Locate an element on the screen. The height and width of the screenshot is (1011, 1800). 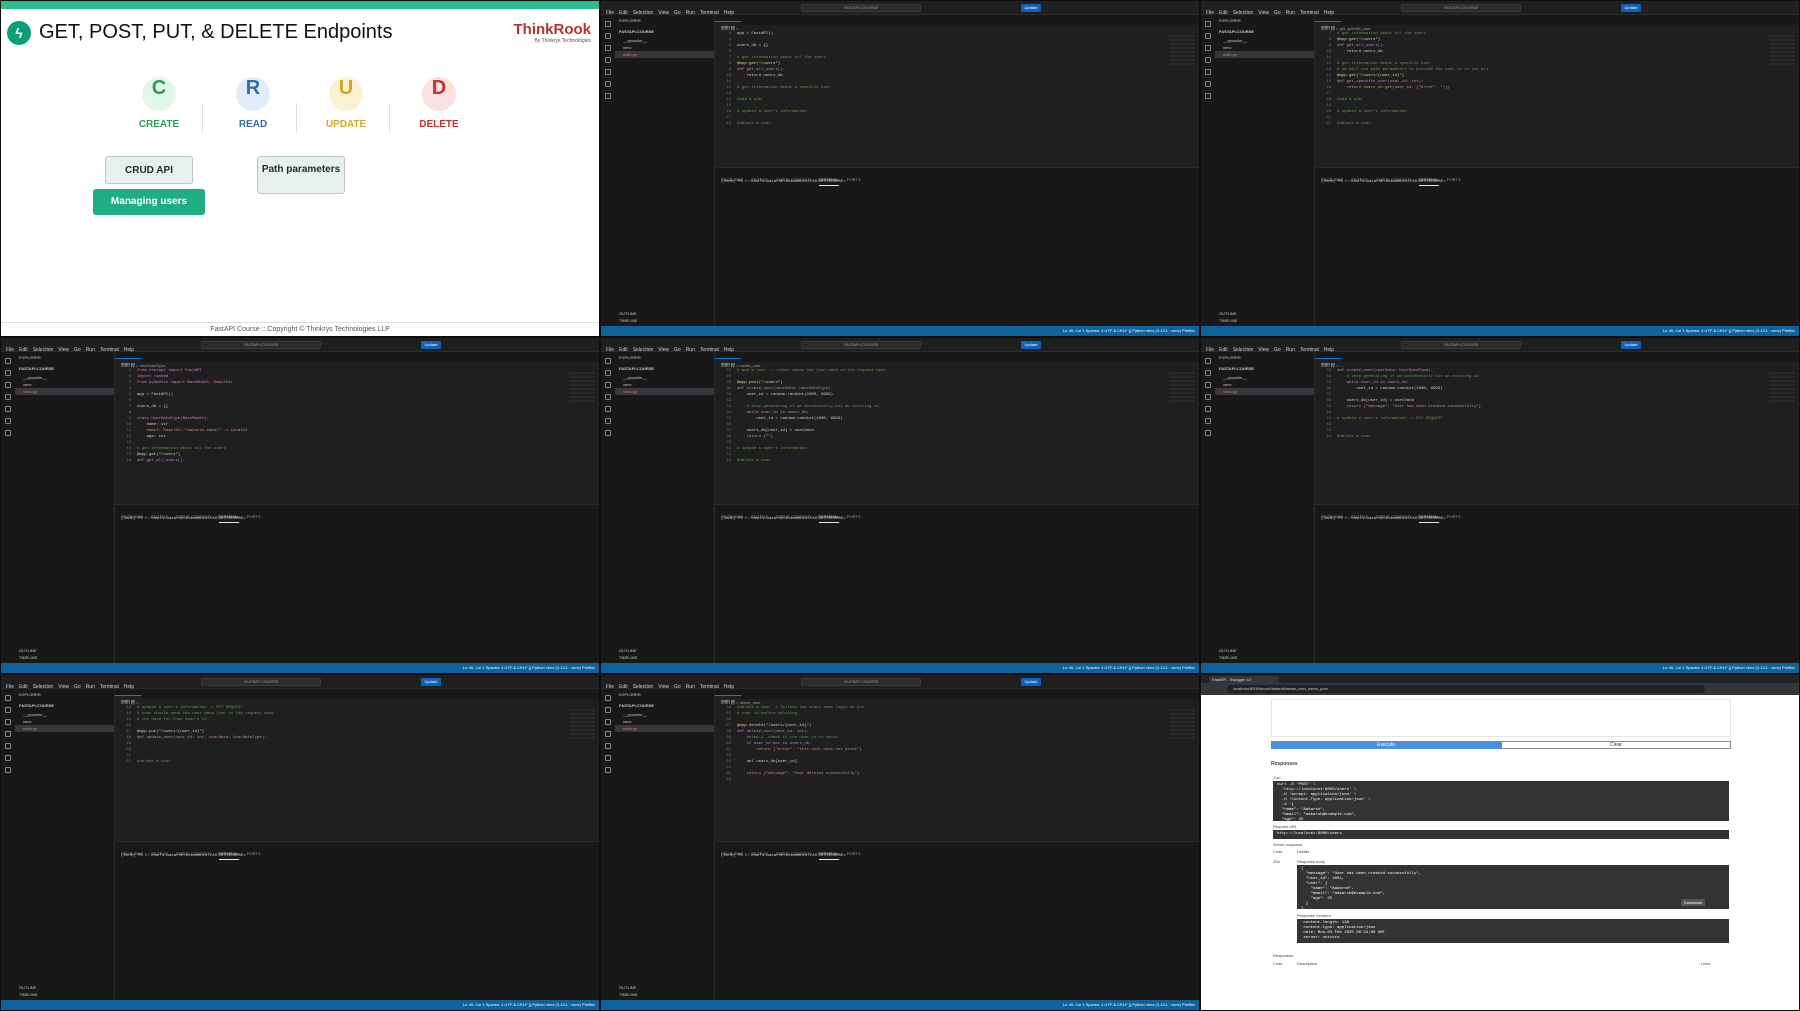
problems-status: ⊗ 0 ⚠ 0 is located at coordinates (14, 1008).